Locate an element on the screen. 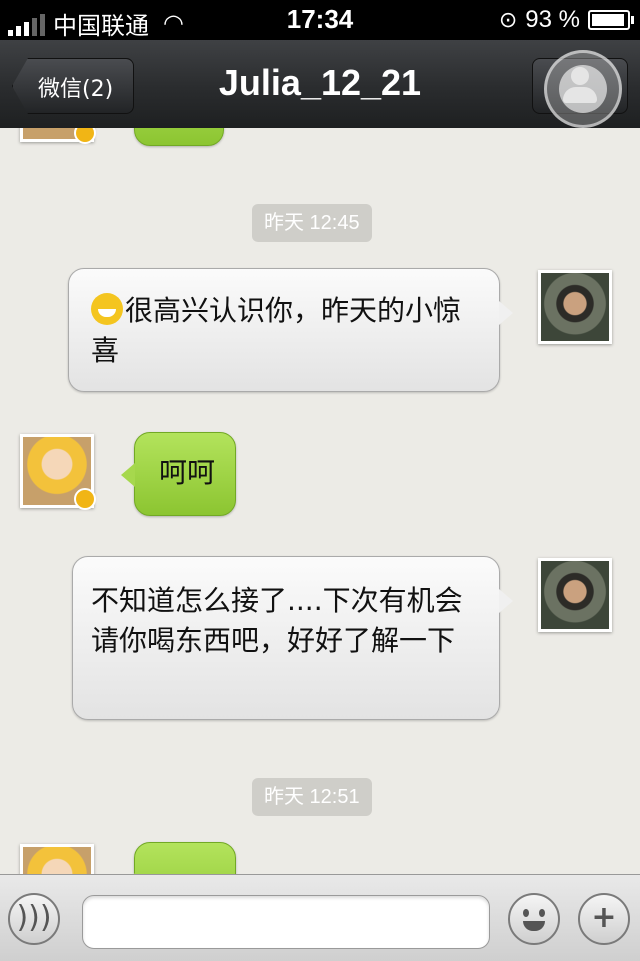 The height and width of the screenshot is (961, 640). emoji-icon is located at coordinates (534, 919).